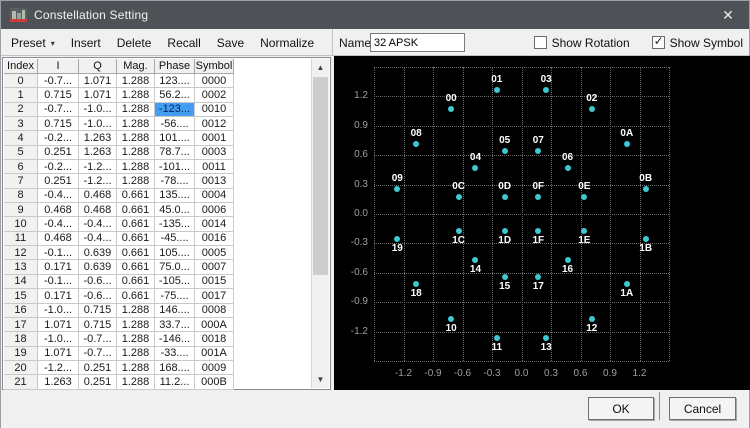  Describe the element at coordinates (33, 43) in the screenshot. I see `menu-item-preset: Preset ▾` at that location.